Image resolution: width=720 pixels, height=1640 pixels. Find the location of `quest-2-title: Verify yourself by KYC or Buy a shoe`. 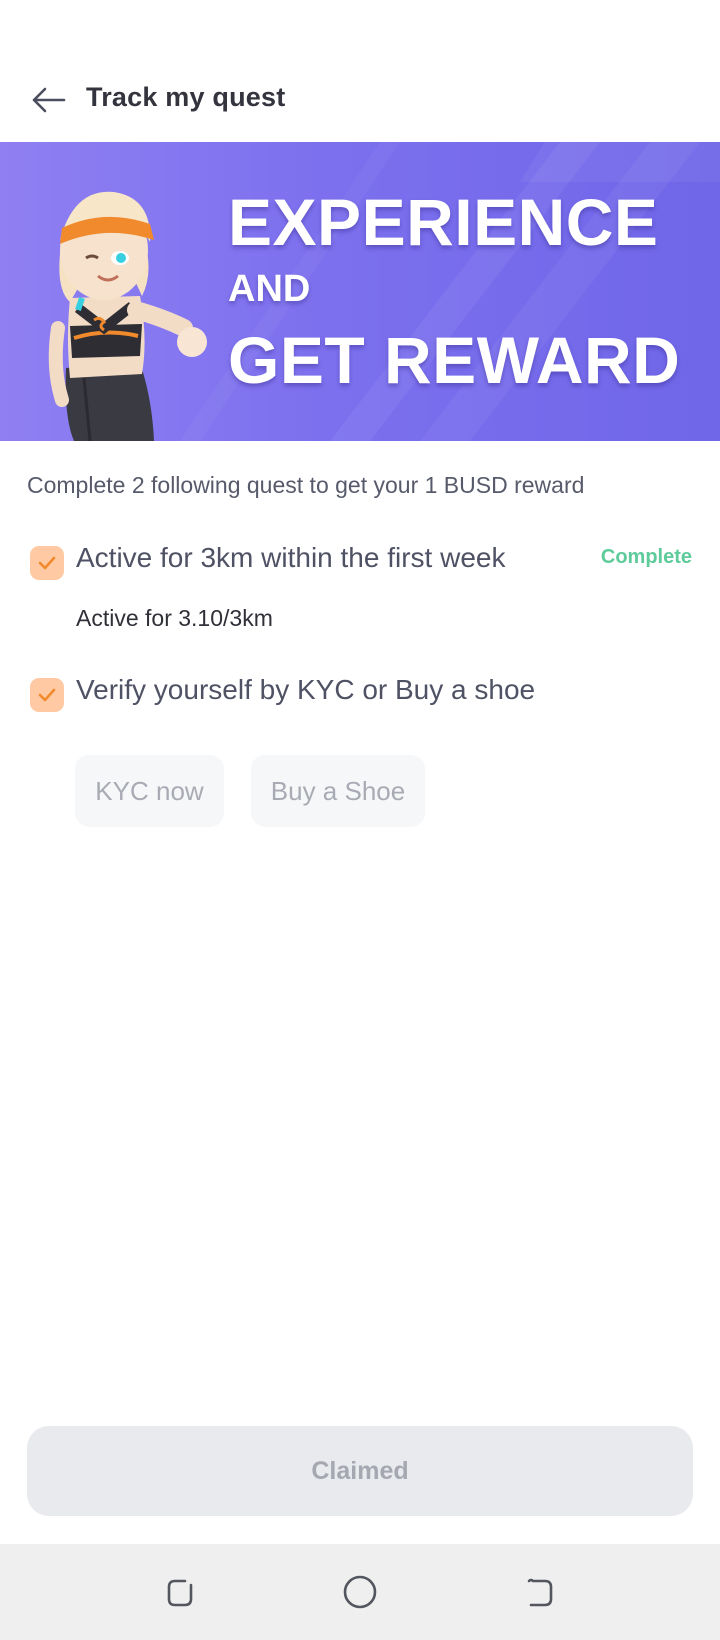

quest-2-title: Verify yourself by KYC or Buy a shoe is located at coordinates (306, 689).